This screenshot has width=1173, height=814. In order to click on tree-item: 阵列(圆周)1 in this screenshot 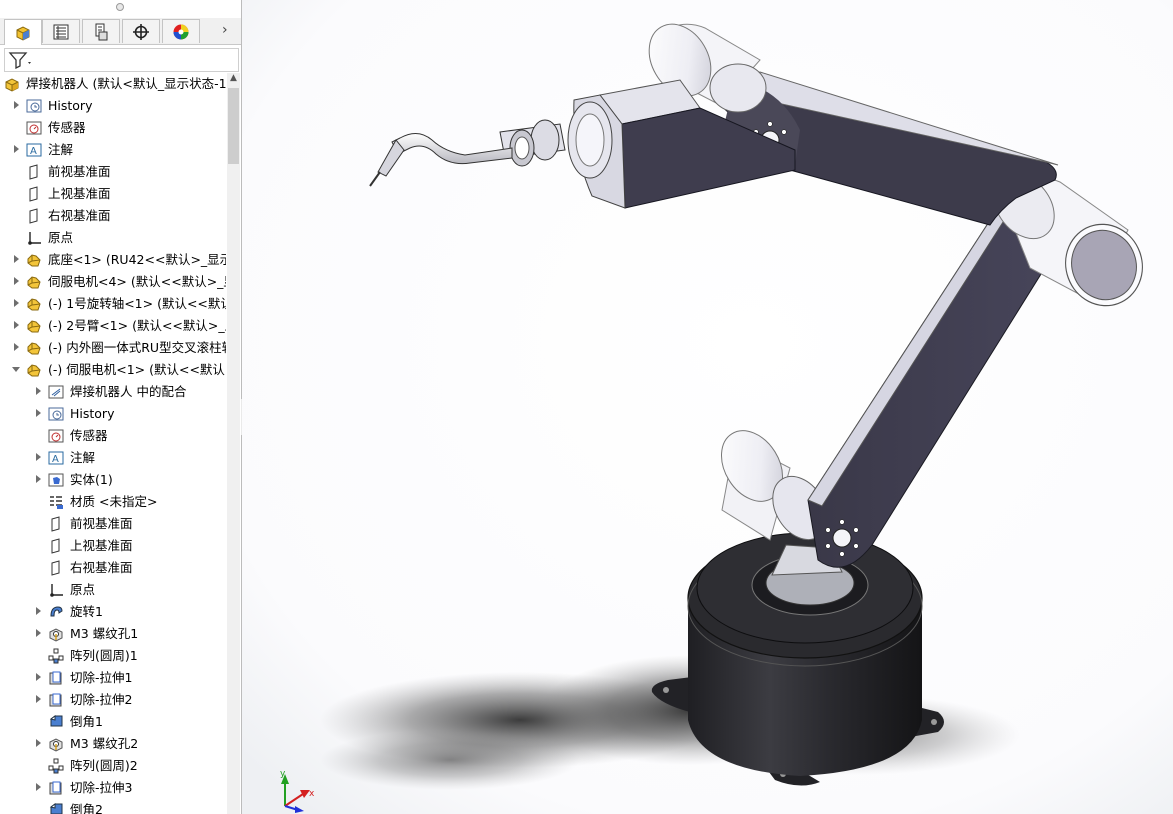, I will do `click(113, 656)`.